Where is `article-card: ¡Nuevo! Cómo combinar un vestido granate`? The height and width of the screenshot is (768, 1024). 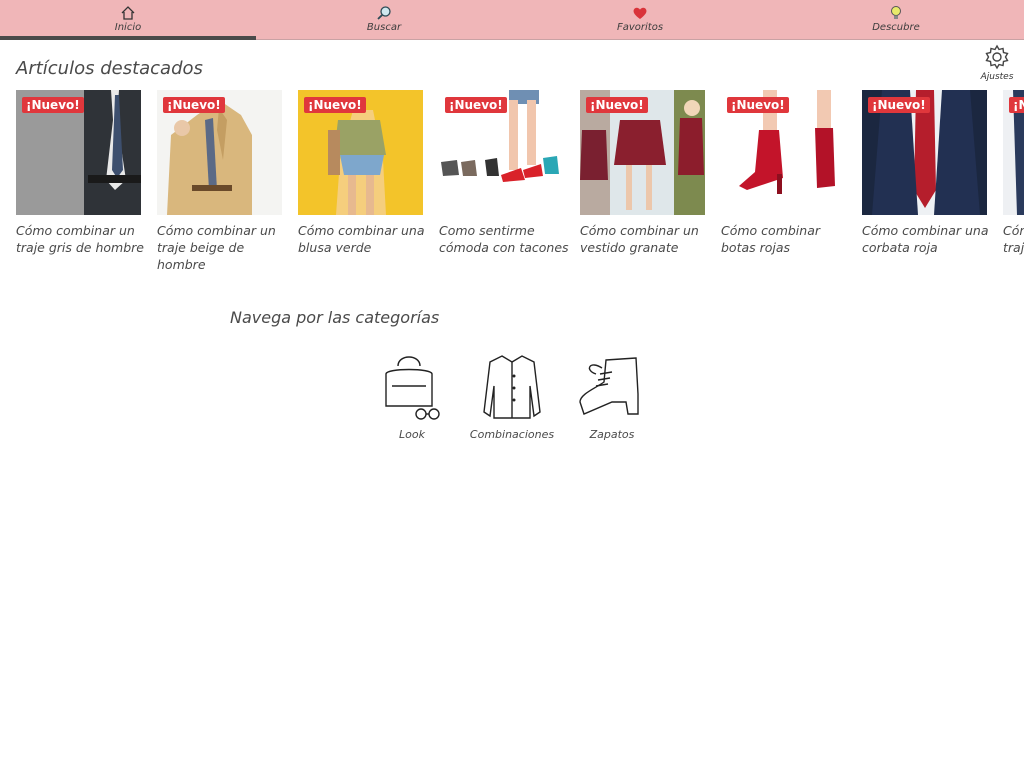 article-card: ¡Nuevo! Cómo combinar un vestido granate is located at coordinates (642, 173).